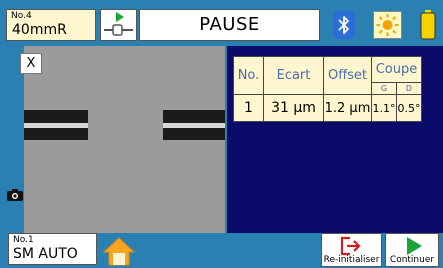 Image resolution: width=443 pixels, height=268 pixels. I want to click on cell-coupe-g: 1.1°, so click(384, 108).